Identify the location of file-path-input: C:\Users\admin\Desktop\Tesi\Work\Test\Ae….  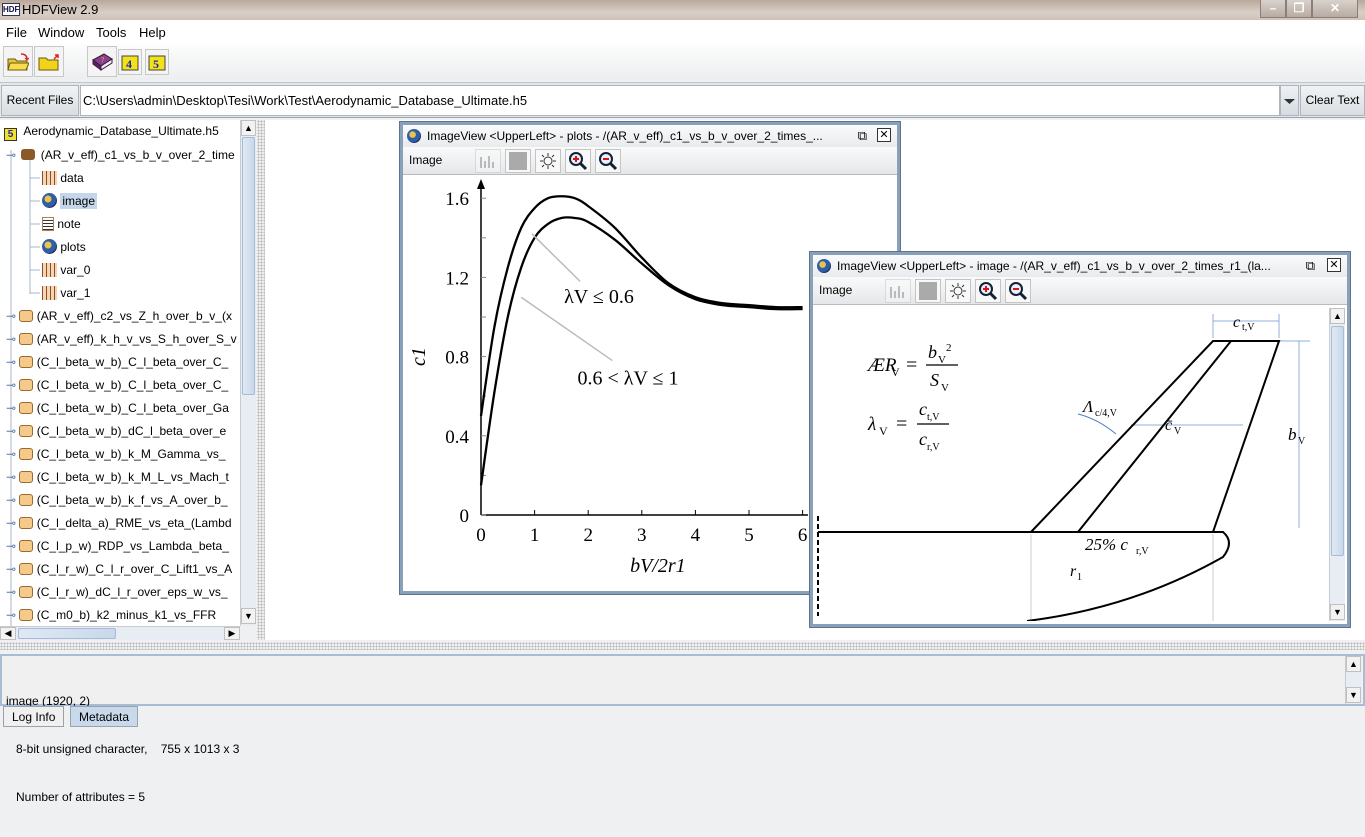
(680, 100).